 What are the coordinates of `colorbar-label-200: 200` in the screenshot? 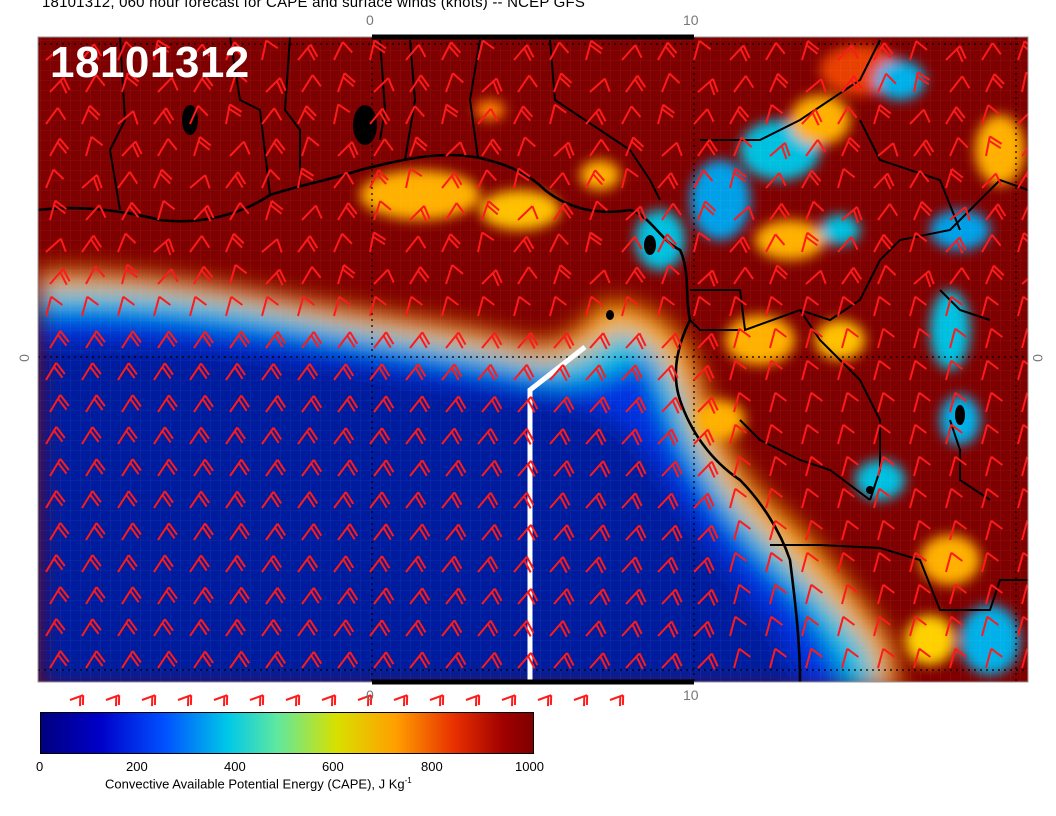 It's located at (137, 766).